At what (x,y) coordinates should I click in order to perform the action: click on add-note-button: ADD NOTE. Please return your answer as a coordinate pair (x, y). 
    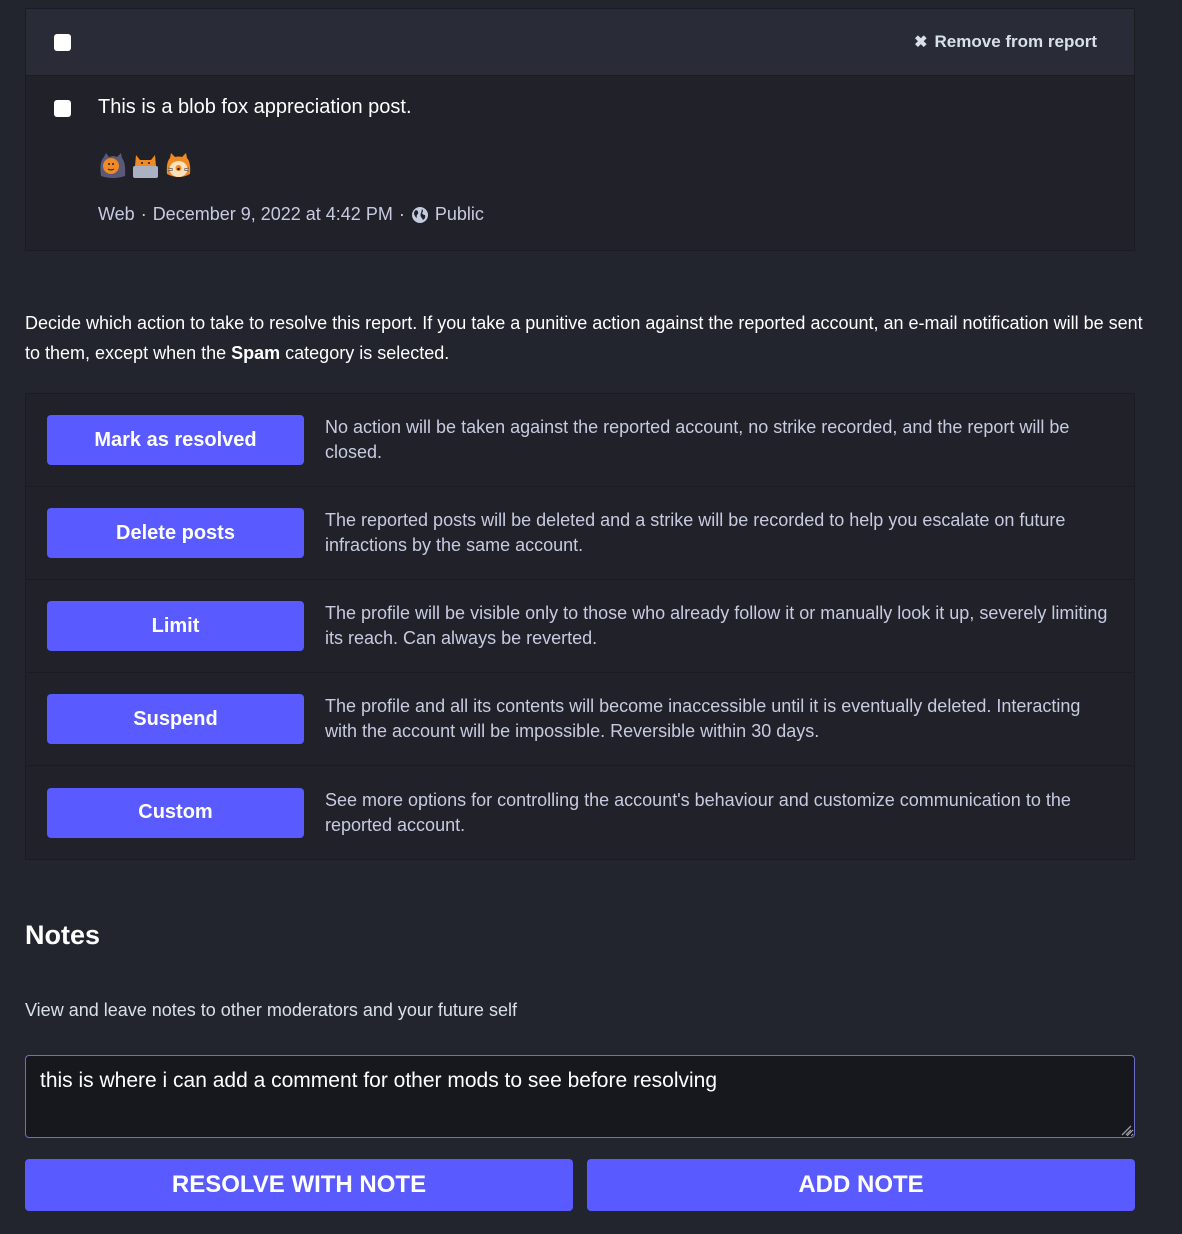
    Looking at the image, I should click on (861, 1185).